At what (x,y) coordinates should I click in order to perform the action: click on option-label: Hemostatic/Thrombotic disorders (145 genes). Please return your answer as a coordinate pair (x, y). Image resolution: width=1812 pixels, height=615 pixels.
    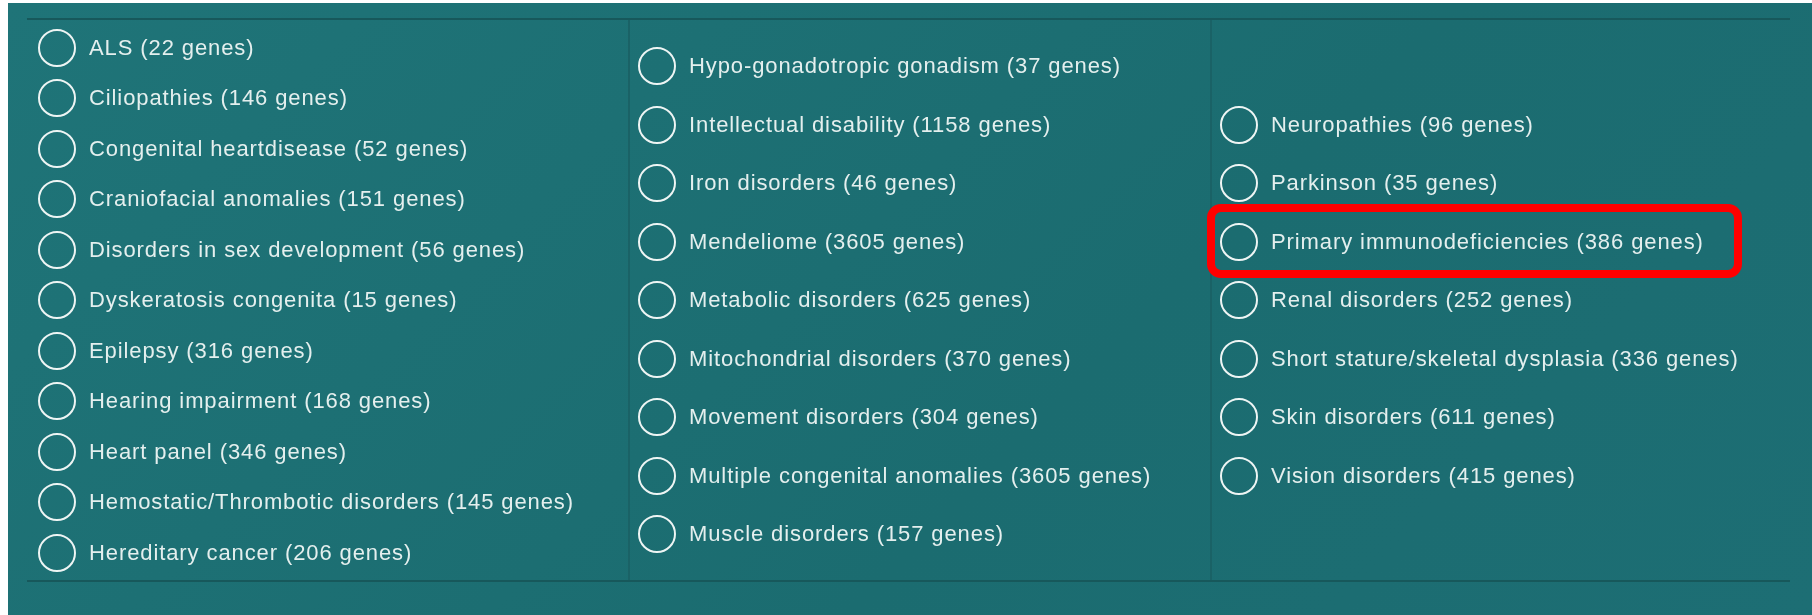
    Looking at the image, I should click on (331, 502).